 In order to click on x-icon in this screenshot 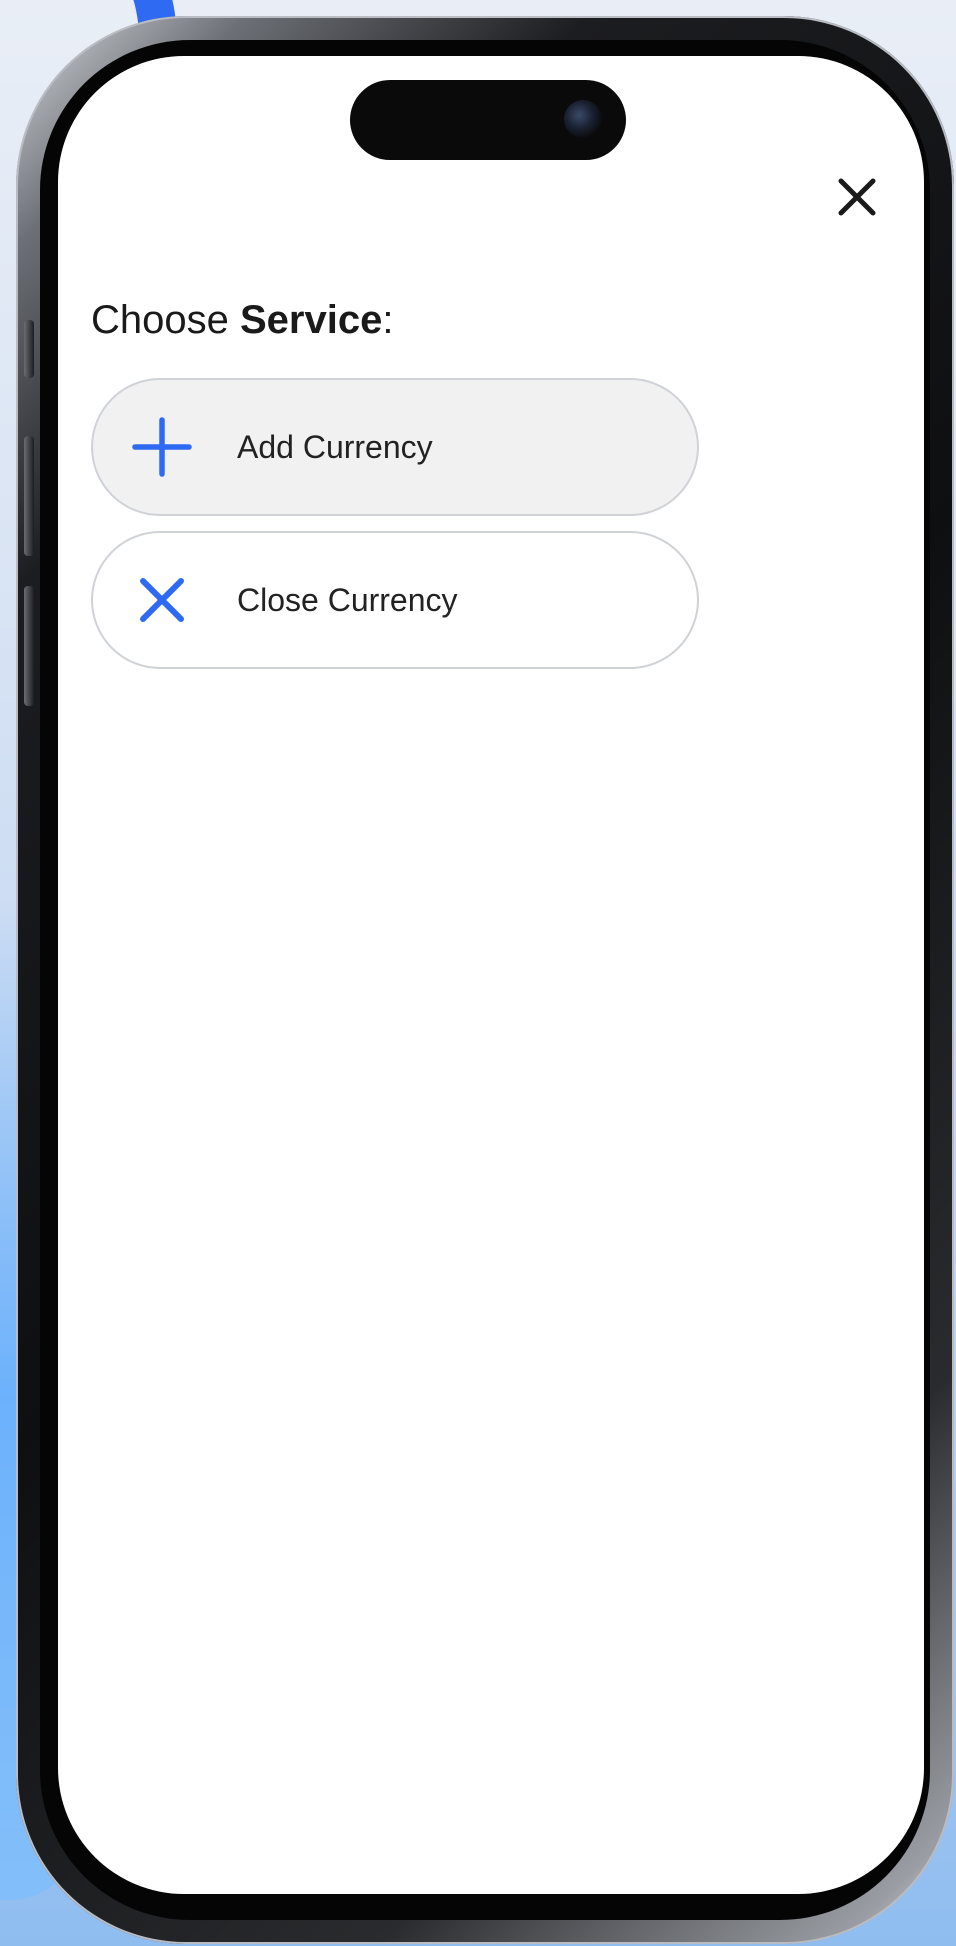, I will do `click(162, 600)`.